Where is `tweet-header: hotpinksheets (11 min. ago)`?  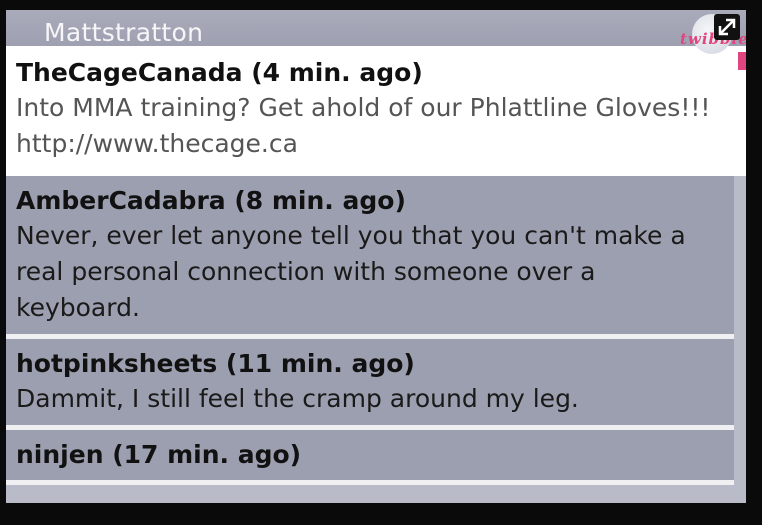
tweet-header: hotpinksheets (11 min. ago) is located at coordinates (215, 363).